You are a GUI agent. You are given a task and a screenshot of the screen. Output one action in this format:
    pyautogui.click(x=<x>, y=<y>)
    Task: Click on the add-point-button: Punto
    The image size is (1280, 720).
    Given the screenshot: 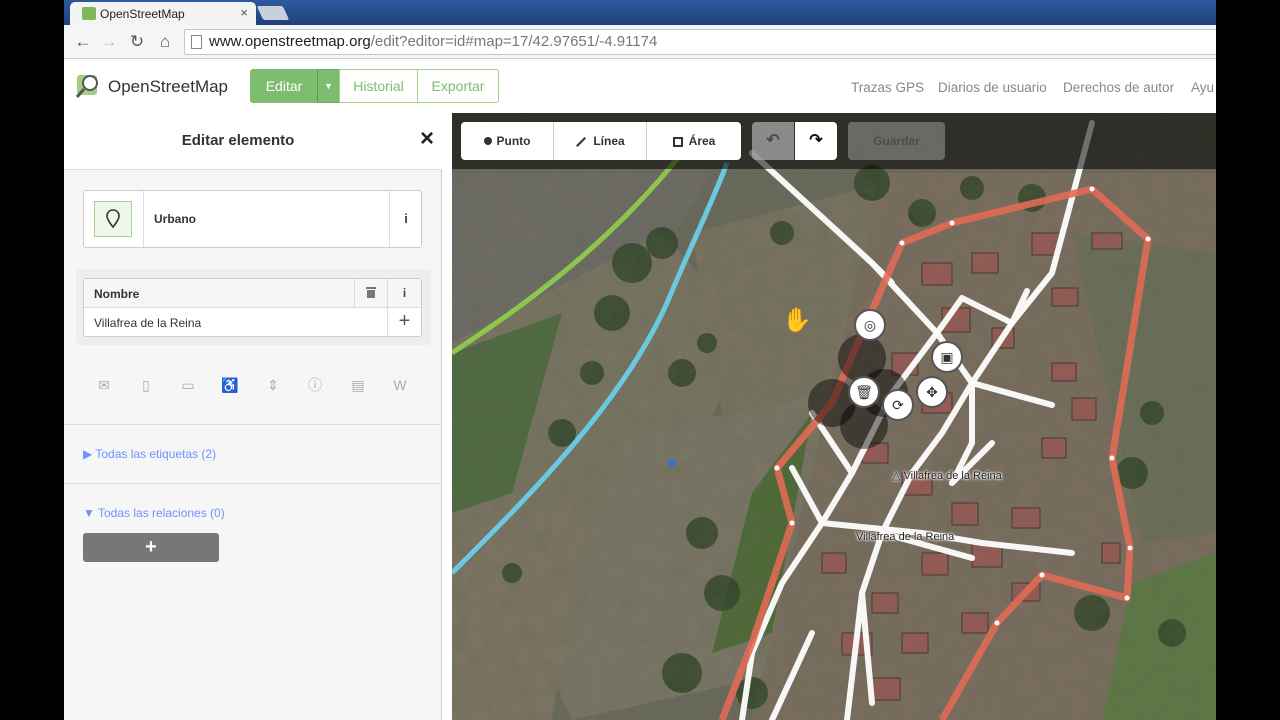 What is the action you would take?
    pyautogui.click(x=507, y=141)
    